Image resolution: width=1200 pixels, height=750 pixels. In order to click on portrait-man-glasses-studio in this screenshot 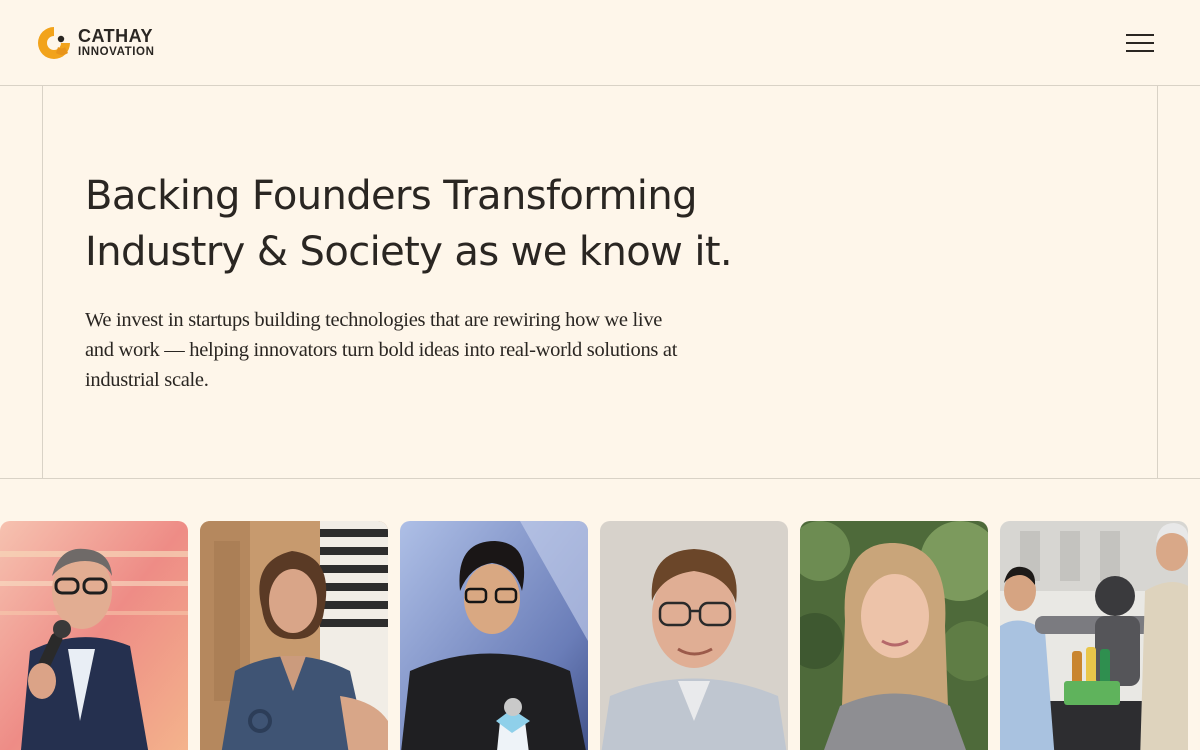, I will do `click(694, 635)`.